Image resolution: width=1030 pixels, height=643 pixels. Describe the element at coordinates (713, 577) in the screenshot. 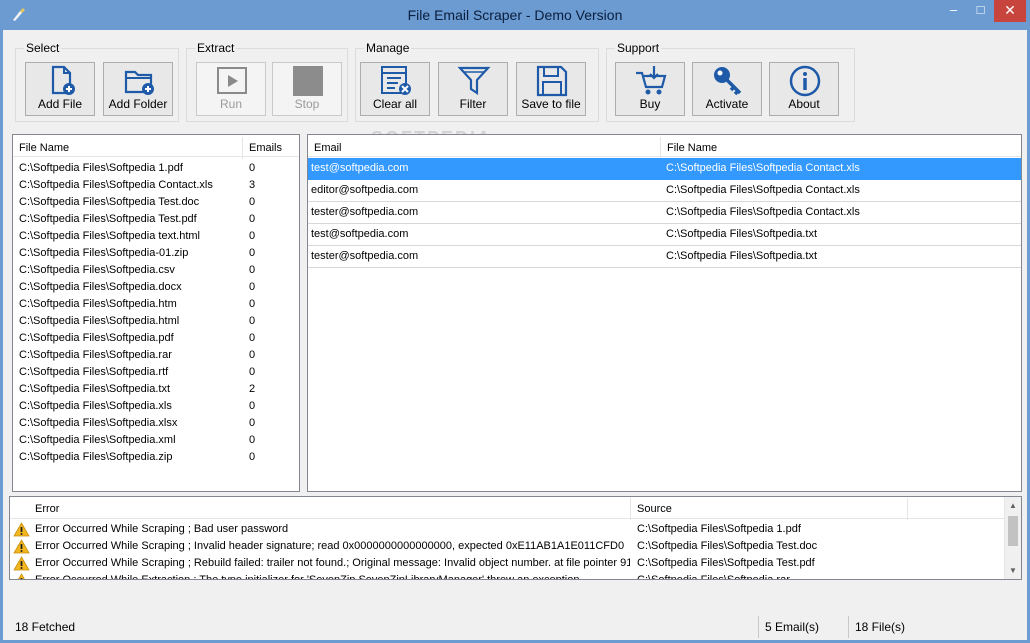

I see `error-source-cell: C:\Softpedia Files\Softpedia.rar` at that location.